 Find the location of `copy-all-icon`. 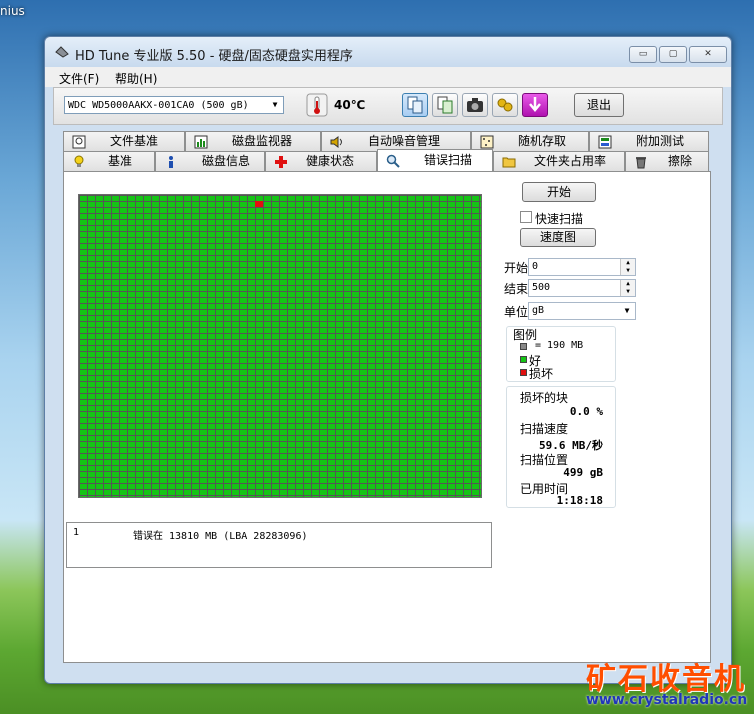

copy-all-icon is located at coordinates (445, 105).